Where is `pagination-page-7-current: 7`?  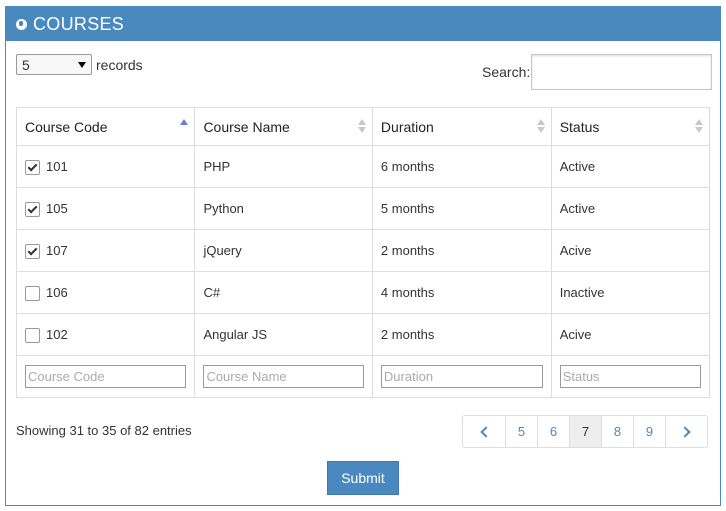 pagination-page-7-current: 7 is located at coordinates (585, 431).